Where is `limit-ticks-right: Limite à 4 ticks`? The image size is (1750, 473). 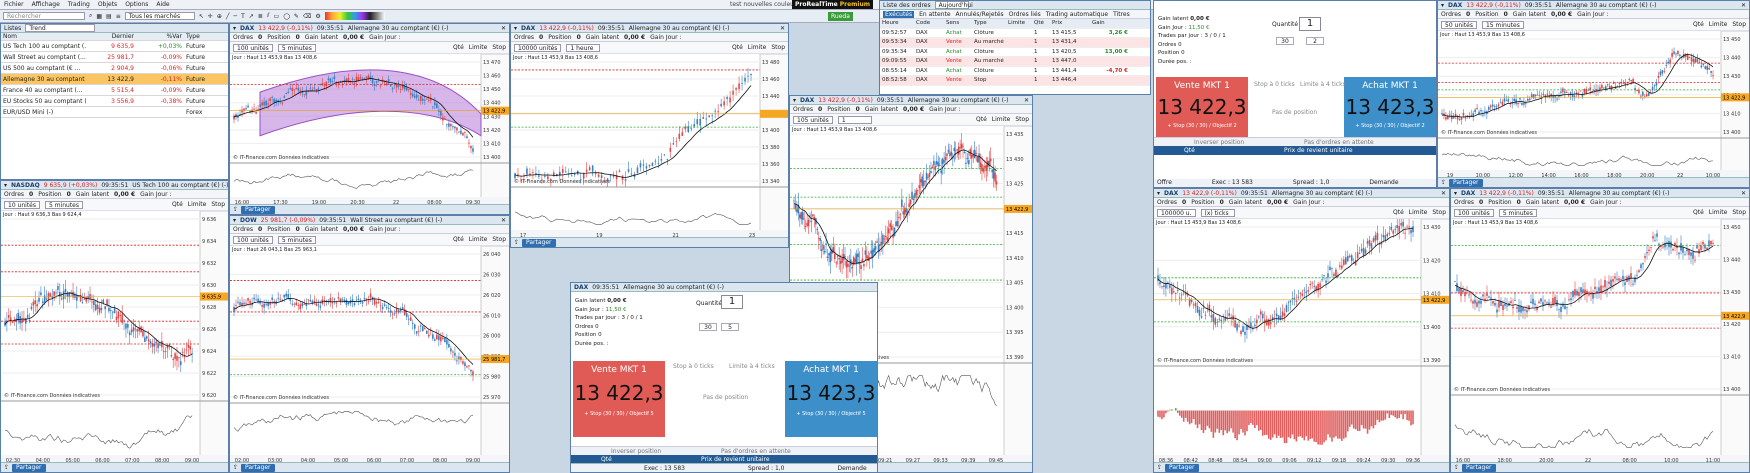
limit-ticks-right: Limite à 4 ticks is located at coordinates (1323, 84).